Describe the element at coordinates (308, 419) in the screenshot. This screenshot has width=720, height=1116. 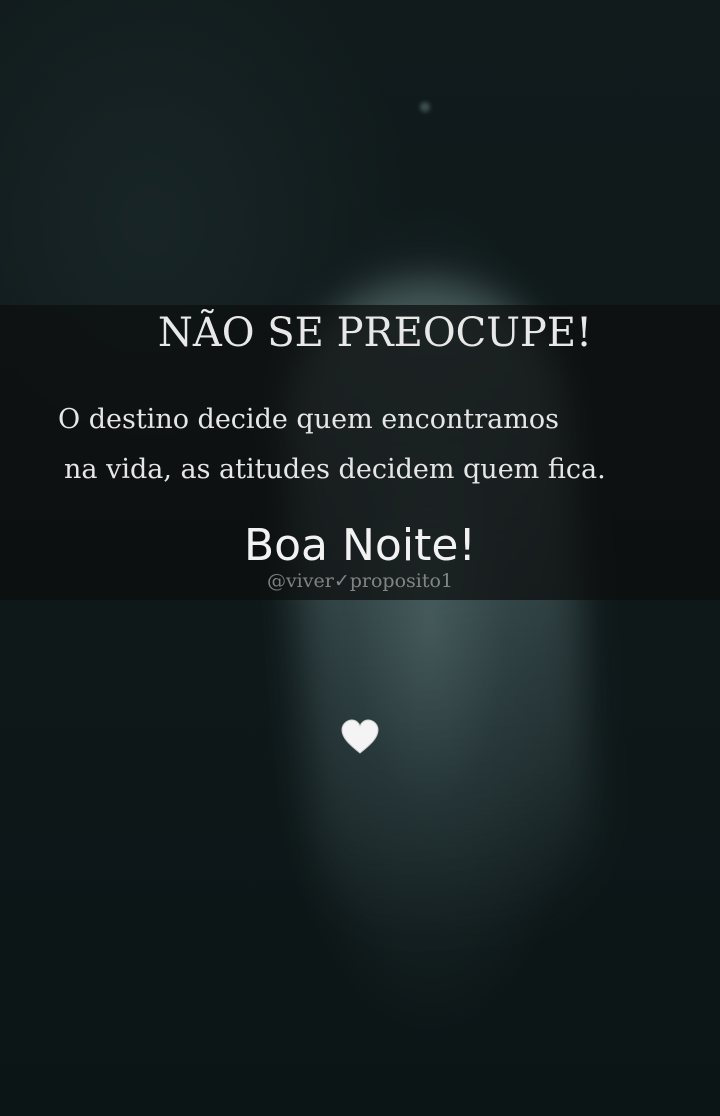
I see `quote-line-1: O destino decide quem encontramos` at that location.